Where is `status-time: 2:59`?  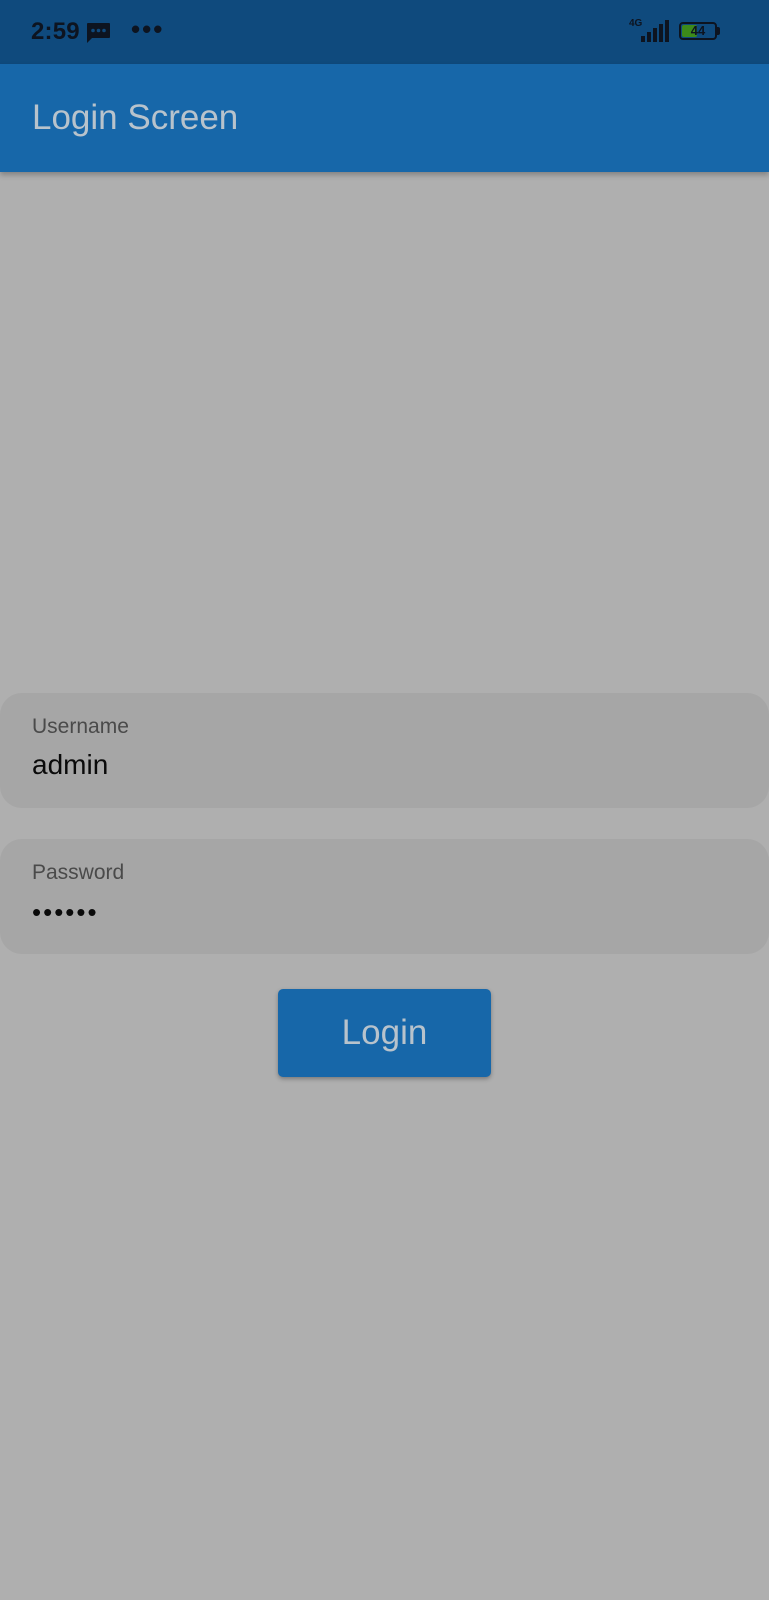
status-time: 2:59 is located at coordinates (55, 31).